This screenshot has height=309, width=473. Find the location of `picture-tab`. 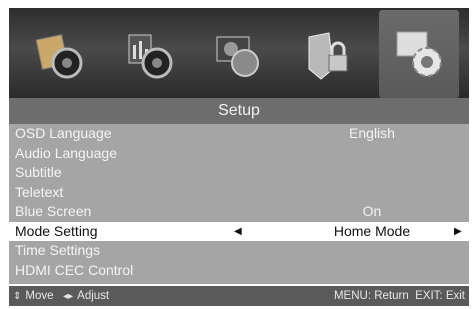

picture-tab is located at coordinates (59, 55).